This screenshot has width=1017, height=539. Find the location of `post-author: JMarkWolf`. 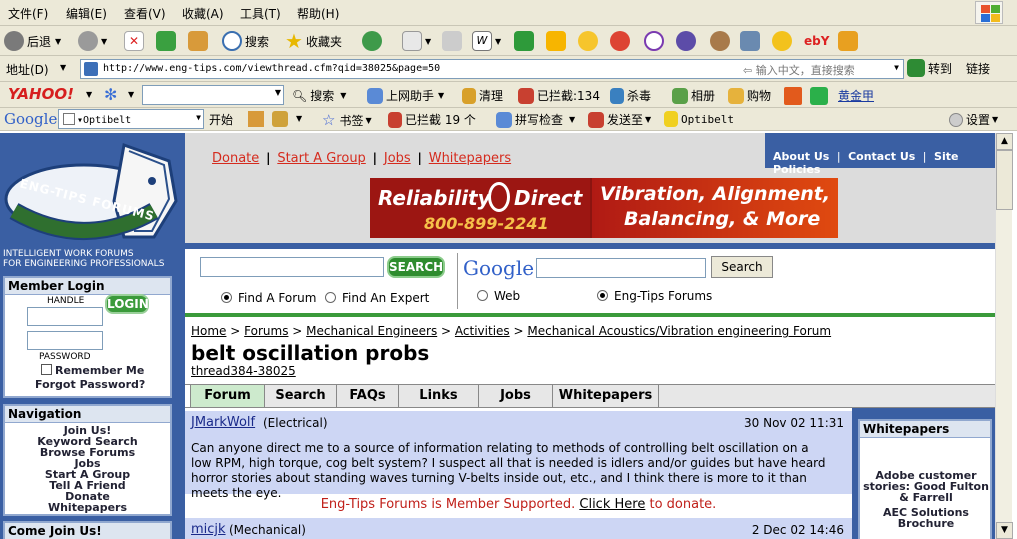

post-author: JMarkWolf is located at coordinates (223, 422).